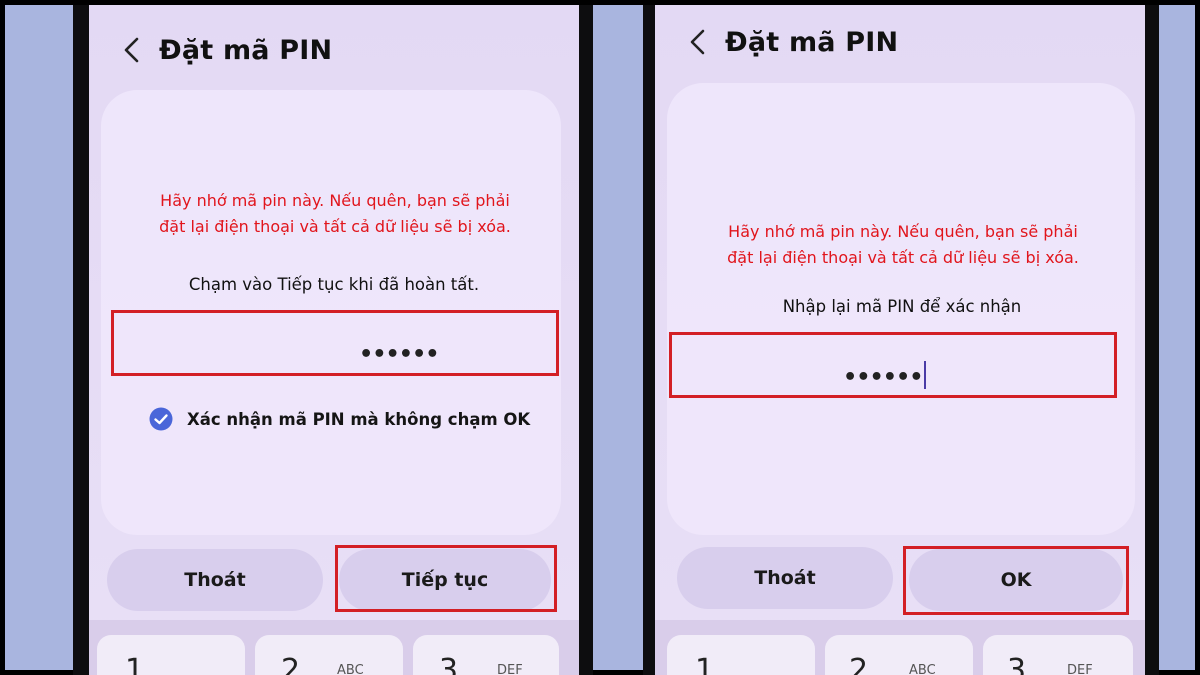 The height and width of the screenshot is (675, 1200). What do you see at coordinates (359, 419) in the screenshot?
I see `checkbox-label: Xác nhận mã PIN mà không chạm OK` at bounding box center [359, 419].